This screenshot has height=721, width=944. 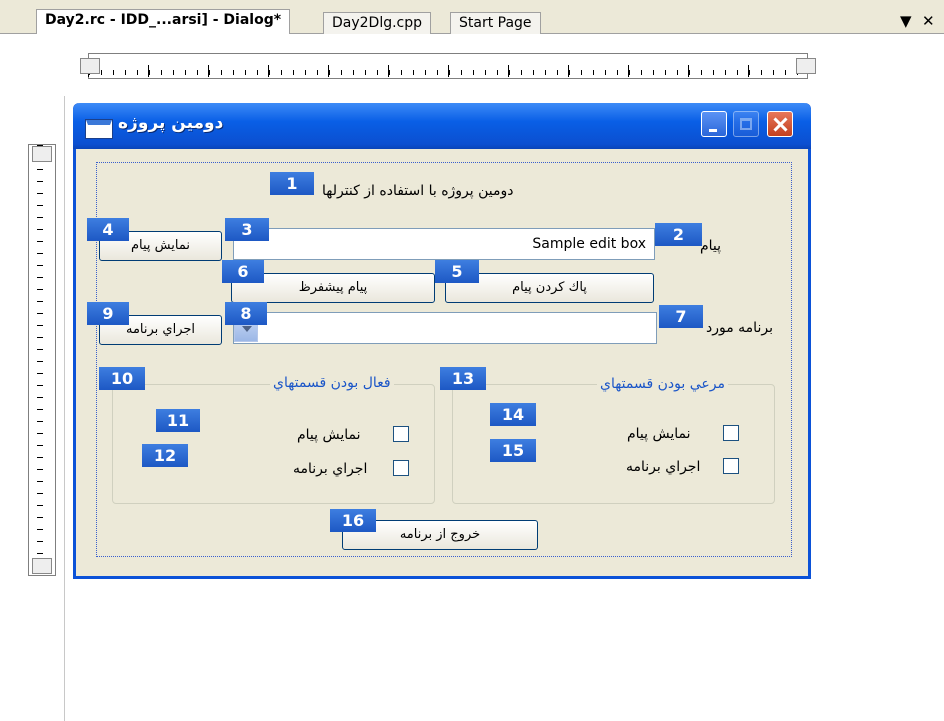 I want to click on visible-run-program-label: اجراي برنامه, so click(x=663, y=467).